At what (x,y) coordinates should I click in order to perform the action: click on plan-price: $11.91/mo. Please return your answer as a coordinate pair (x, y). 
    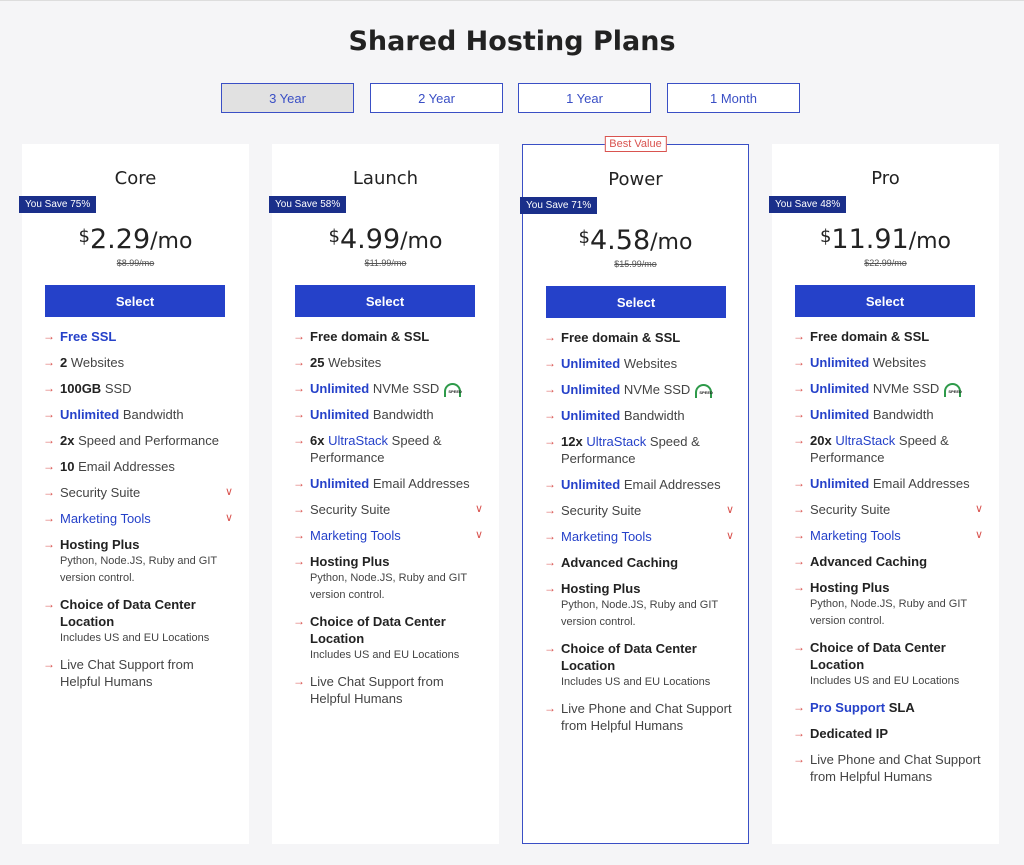
    Looking at the image, I should click on (885, 239).